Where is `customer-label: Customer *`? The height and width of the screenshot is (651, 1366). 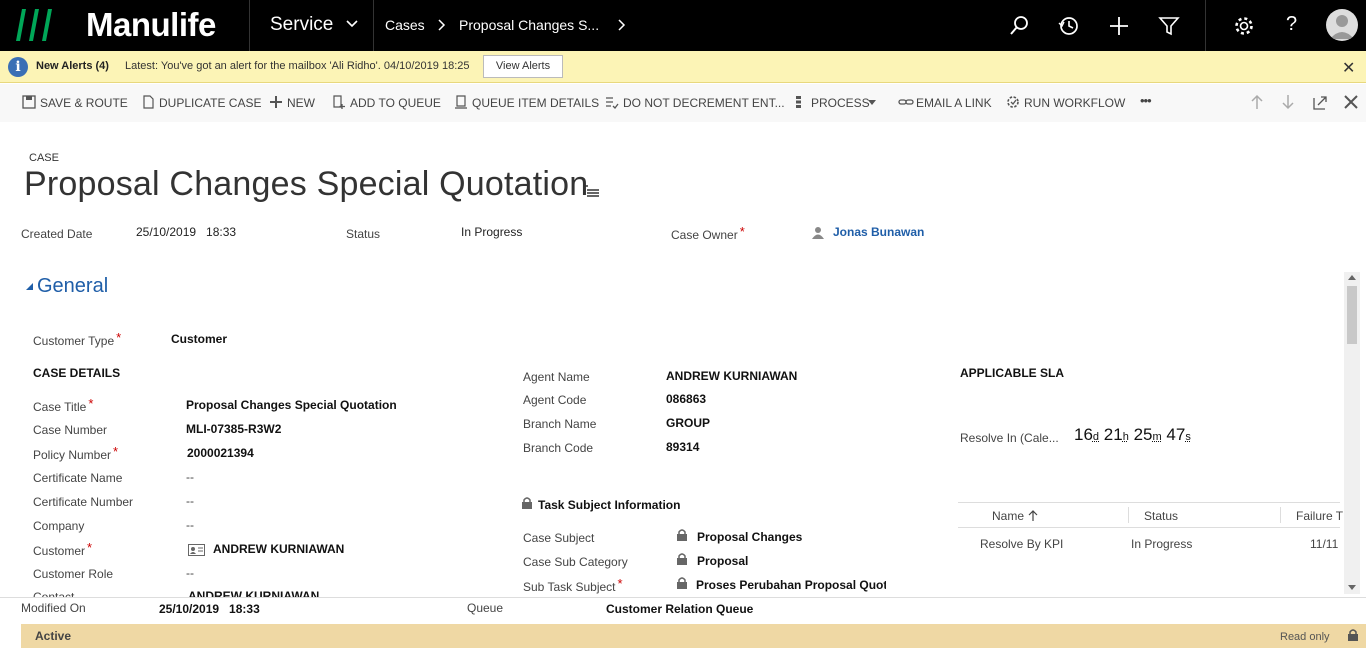
customer-label: Customer * is located at coordinates (62, 549).